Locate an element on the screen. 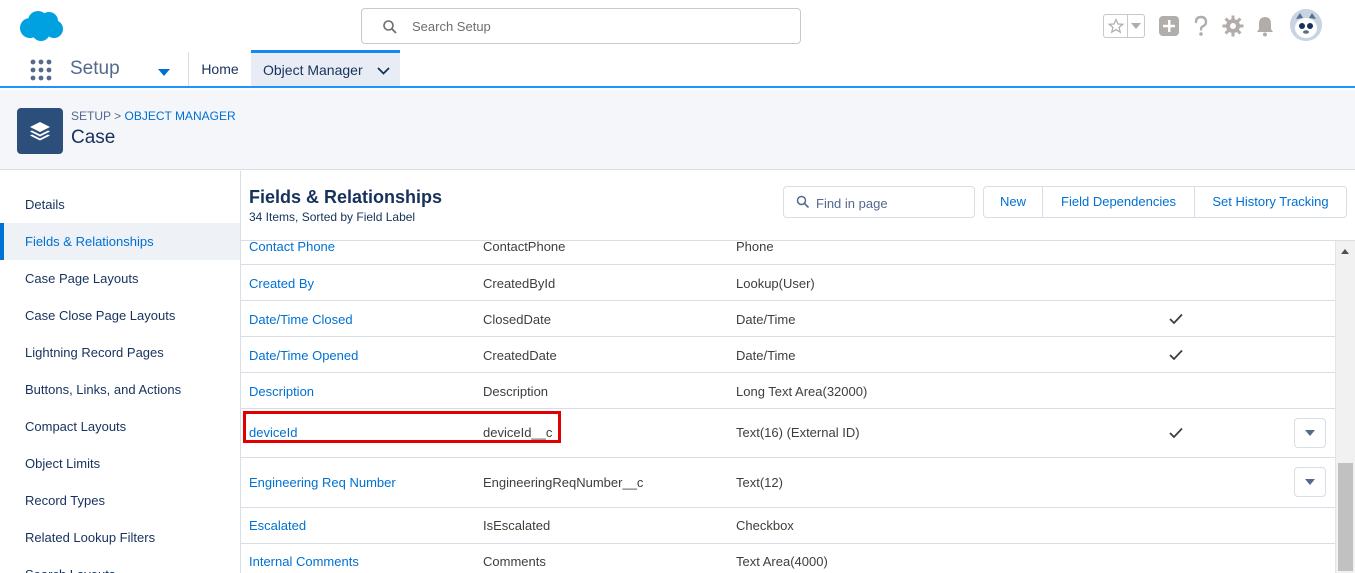 Image resolution: width=1355 pixels, height=573 pixels. field-api-name: Comments is located at coordinates (514, 561).